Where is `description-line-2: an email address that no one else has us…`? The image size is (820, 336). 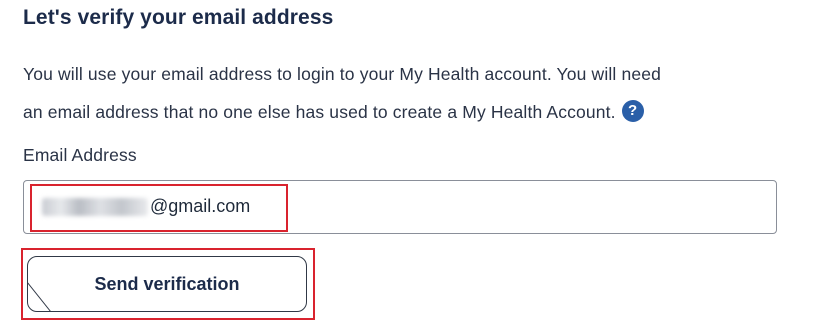 description-line-2: an email address that no one else has us… is located at coordinates (413, 112).